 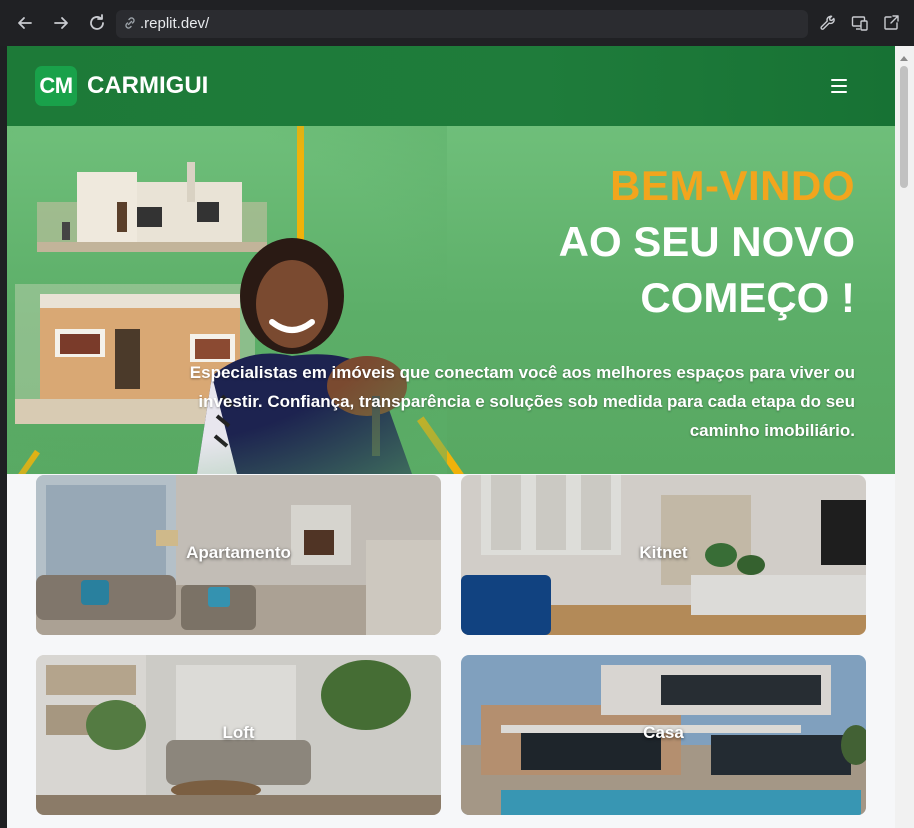 I want to click on card-label: Casa, so click(x=663, y=732).